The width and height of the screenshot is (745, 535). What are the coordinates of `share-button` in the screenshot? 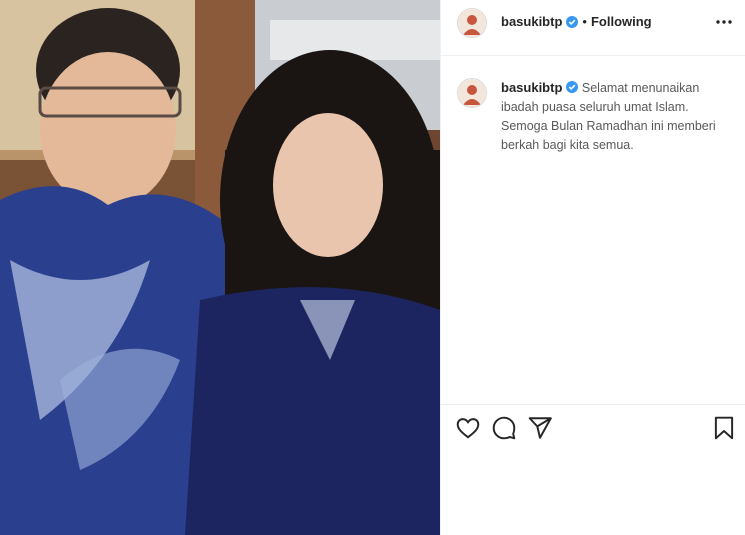 It's located at (540, 428).